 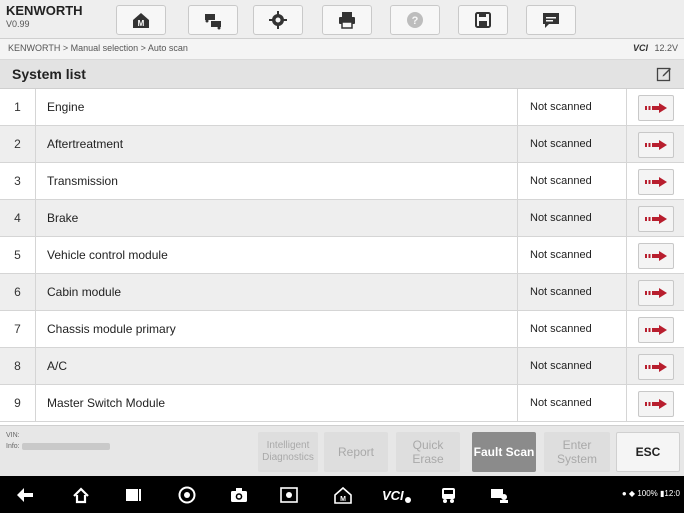 What do you see at coordinates (664, 74) in the screenshot?
I see `edit-icon` at bounding box center [664, 74].